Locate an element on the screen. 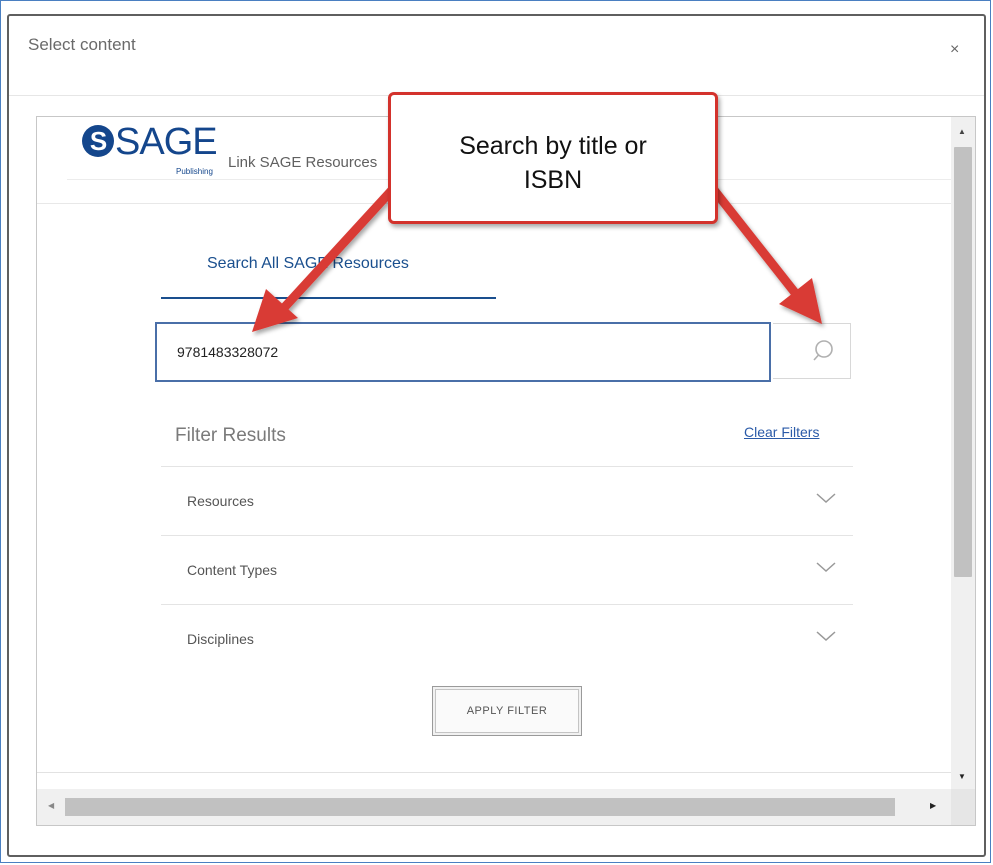 The image size is (993, 865). active-tab-underline is located at coordinates (328, 298).